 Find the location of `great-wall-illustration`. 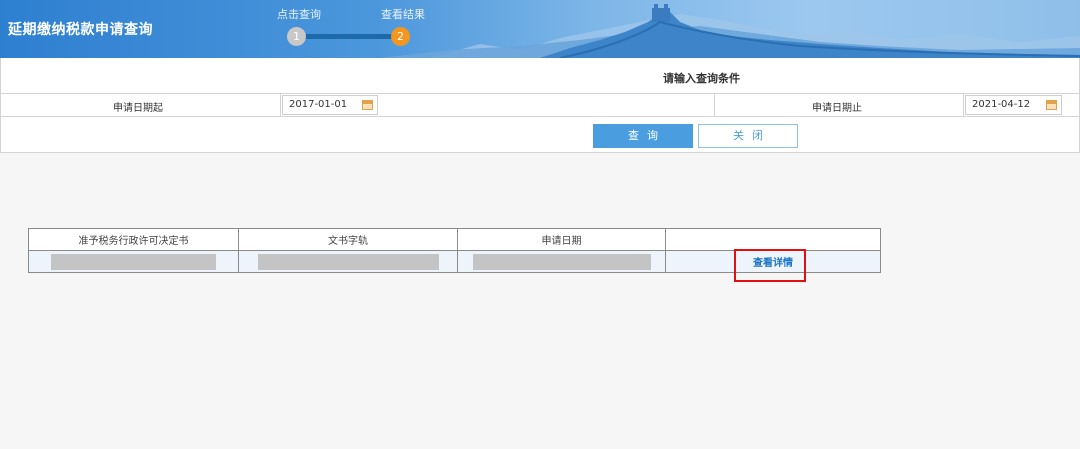

great-wall-illustration is located at coordinates (730, 31).